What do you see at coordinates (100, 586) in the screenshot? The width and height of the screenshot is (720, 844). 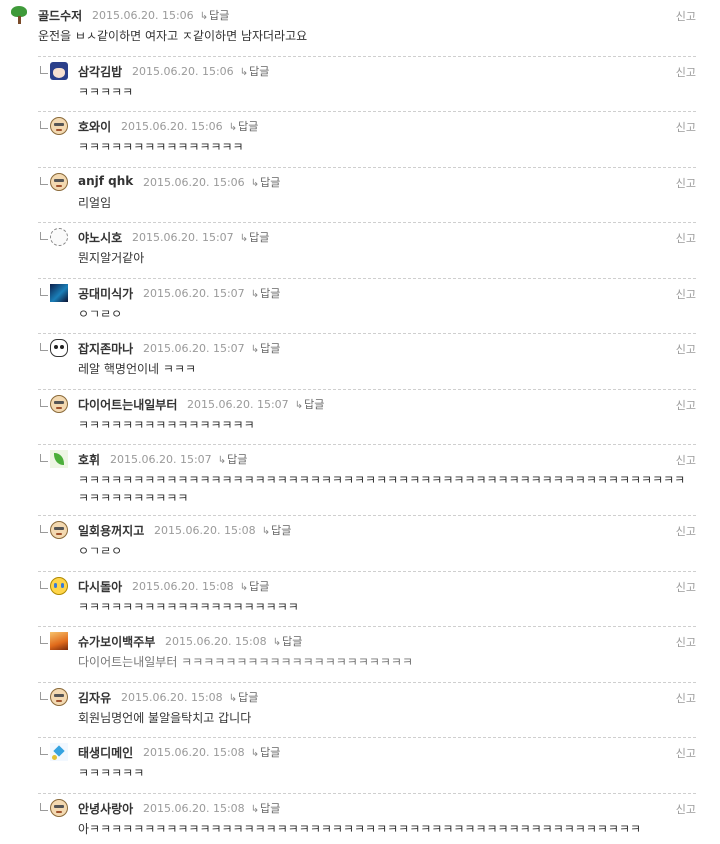 I see `comment-author: 다시돌아` at bounding box center [100, 586].